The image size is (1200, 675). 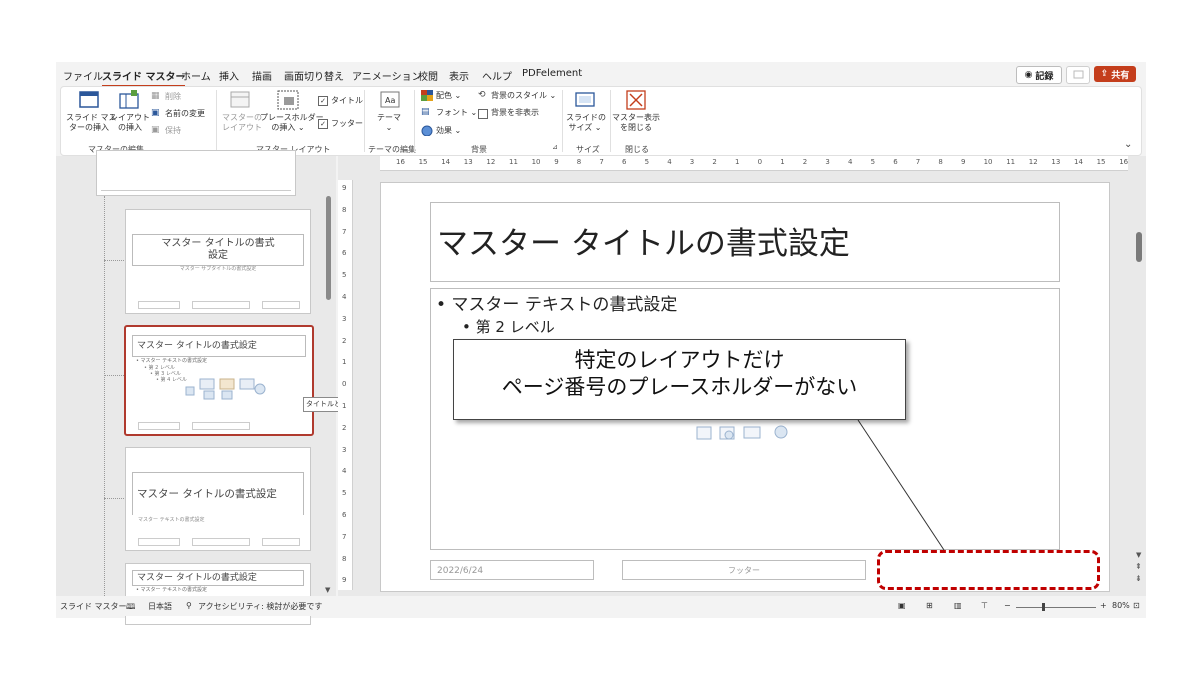 What do you see at coordinates (448, 96) in the screenshot?
I see `colors-button: 配色 ⌄` at bounding box center [448, 96].